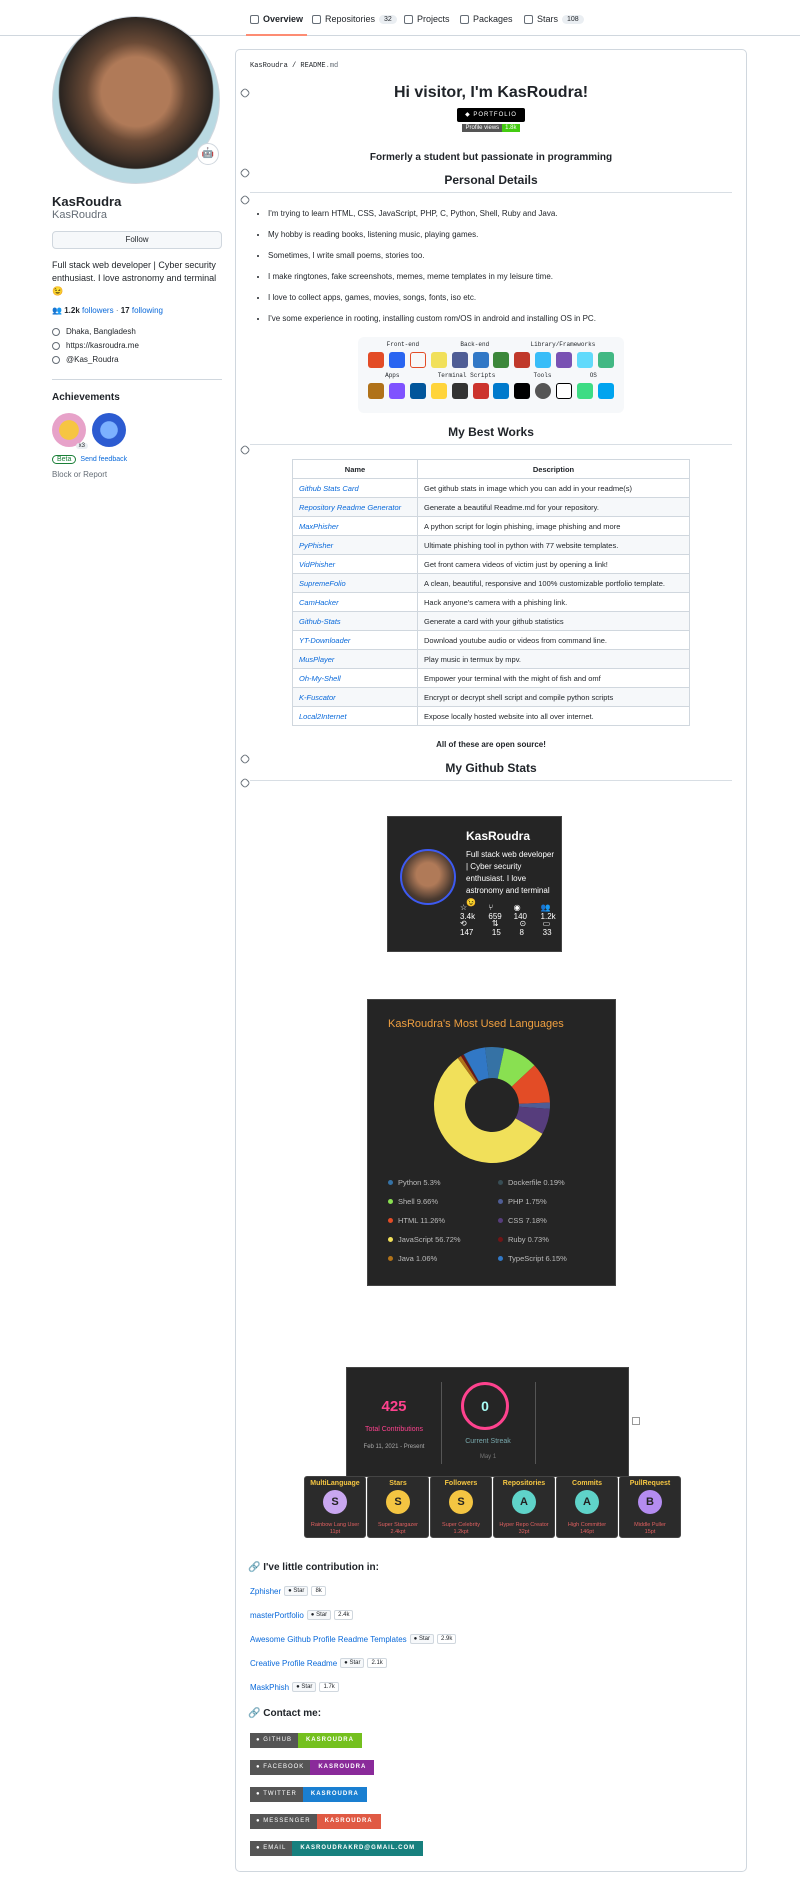 This screenshot has width=800, height=1890. I want to click on work-link: Github Stats Card, so click(329, 488).